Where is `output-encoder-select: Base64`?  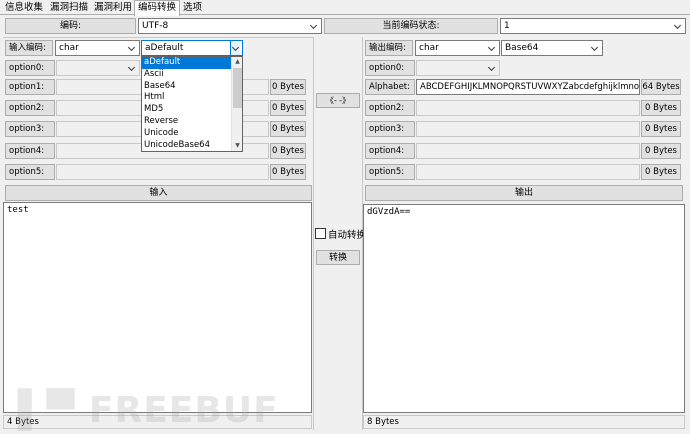
output-encoder-select: Base64 is located at coordinates (552, 48).